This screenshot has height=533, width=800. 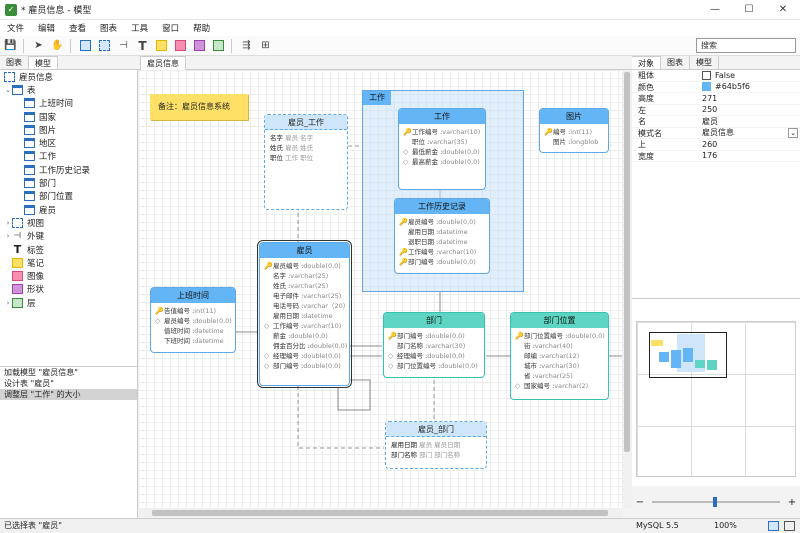 What do you see at coordinates (688, 355) in the screenshot?
I see `minimap-viewport` at bounding box center [688, 355].